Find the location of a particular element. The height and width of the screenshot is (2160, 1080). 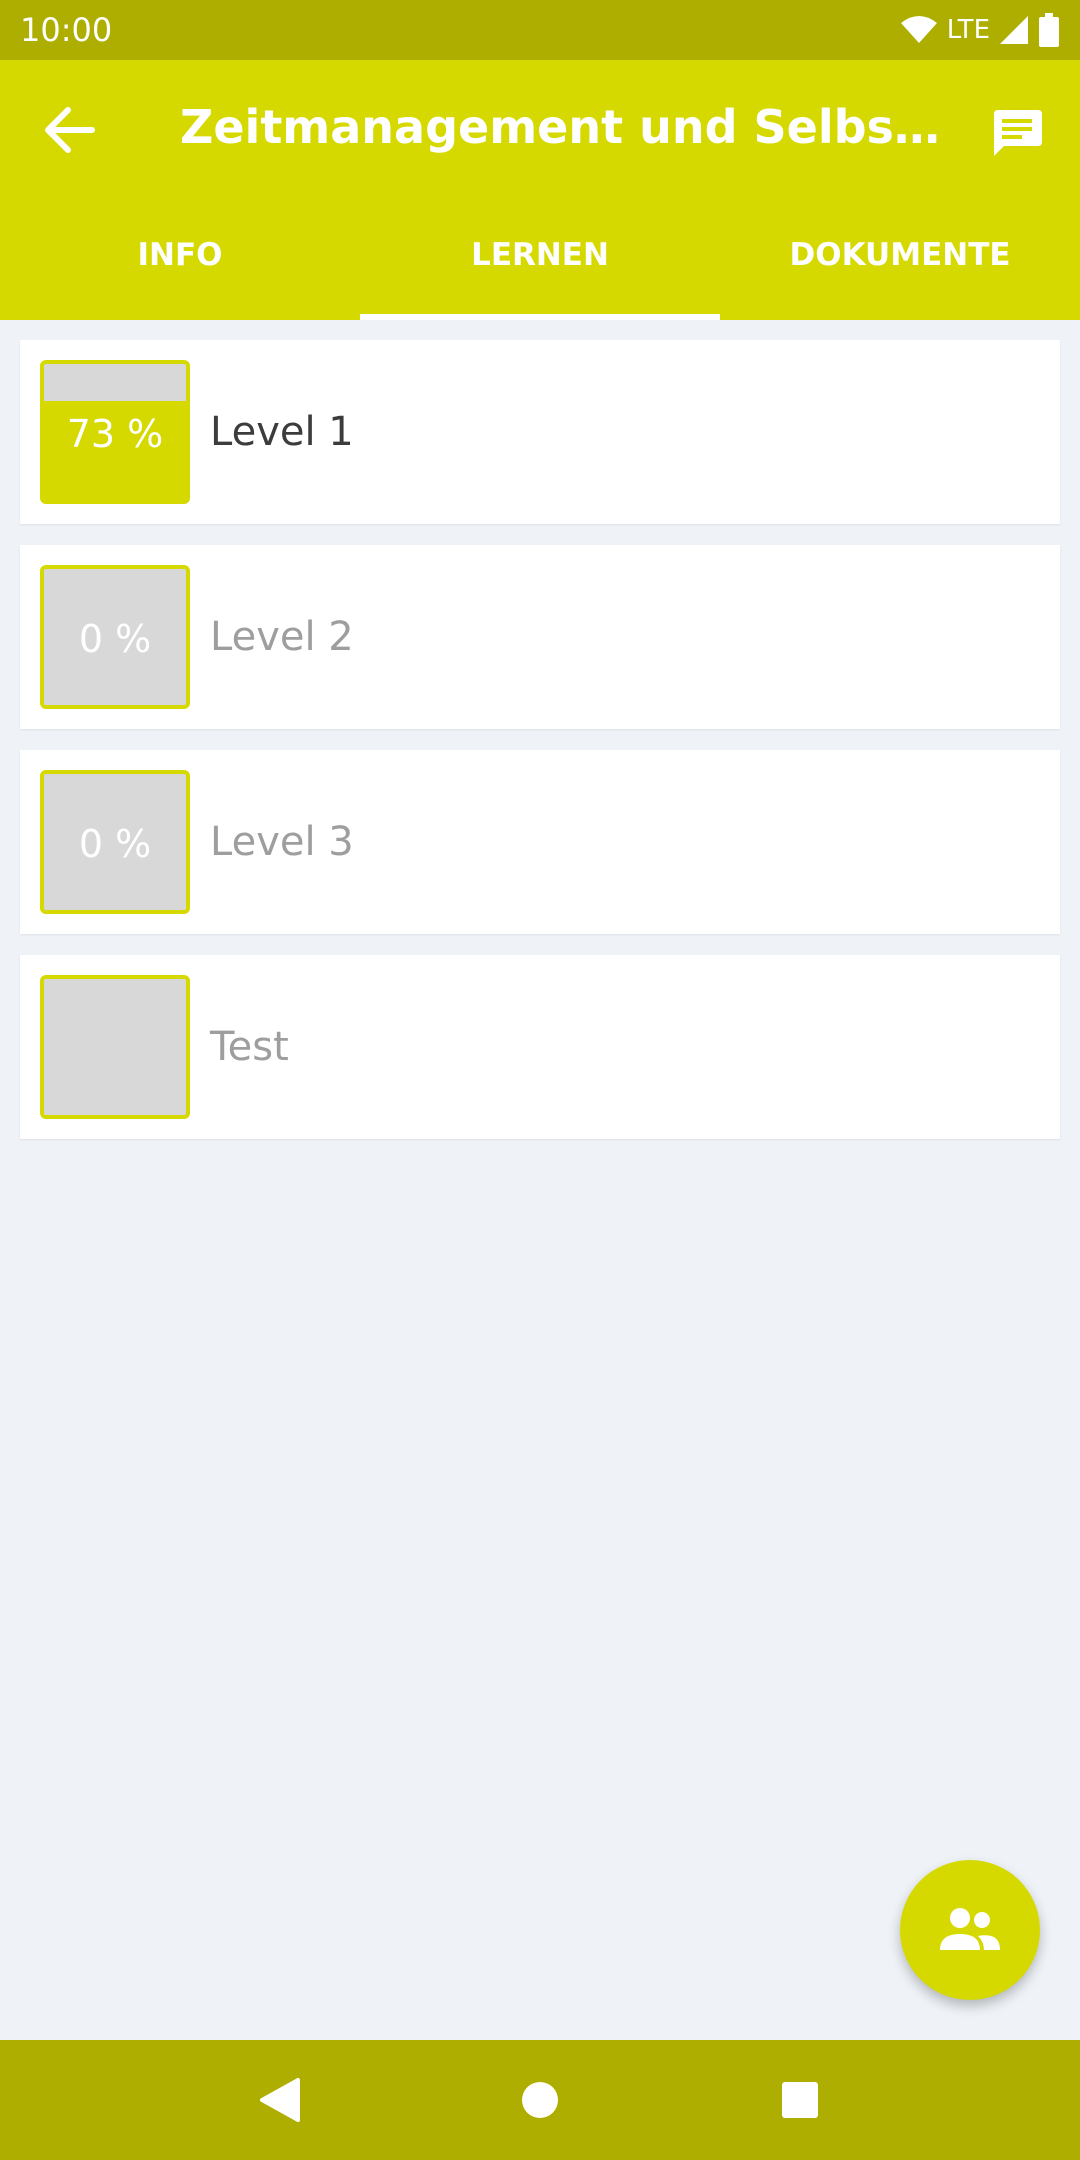

square-recents-icon is located at coordinates (800, 2100).